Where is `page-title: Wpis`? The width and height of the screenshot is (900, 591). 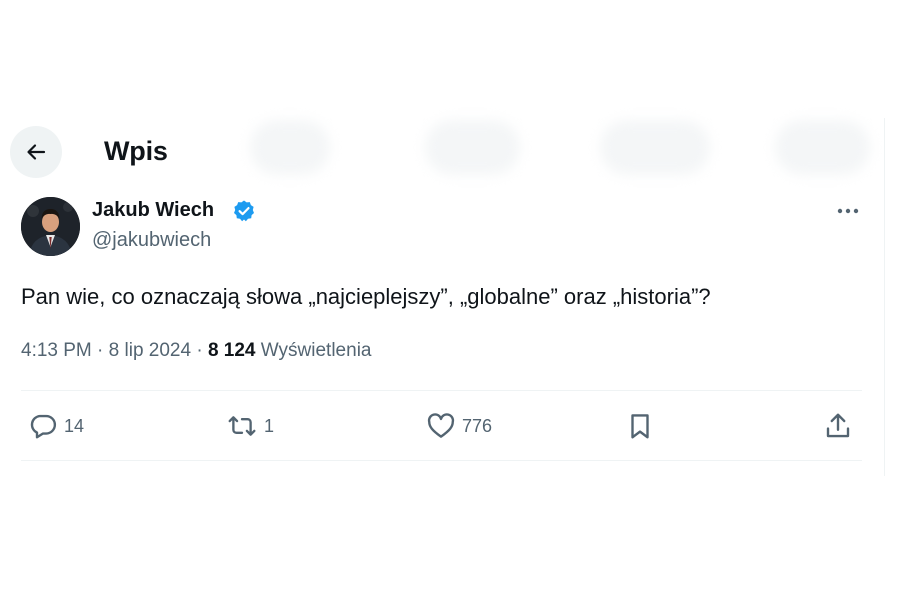
page-title: Wpis is located at coordinates (136, 151).